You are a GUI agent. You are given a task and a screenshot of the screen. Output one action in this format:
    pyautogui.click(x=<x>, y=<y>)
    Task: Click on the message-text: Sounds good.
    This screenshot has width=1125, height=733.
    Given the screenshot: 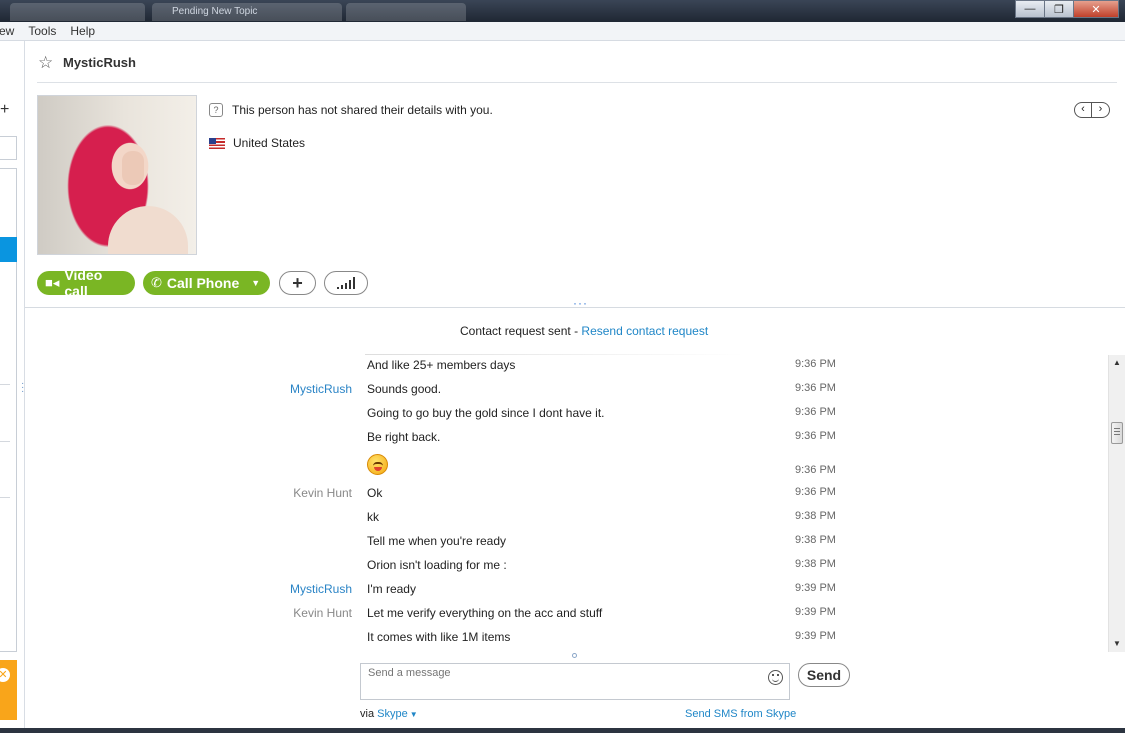 What is the action you would take?
    pyautogui.click(x=404, y=389)
    